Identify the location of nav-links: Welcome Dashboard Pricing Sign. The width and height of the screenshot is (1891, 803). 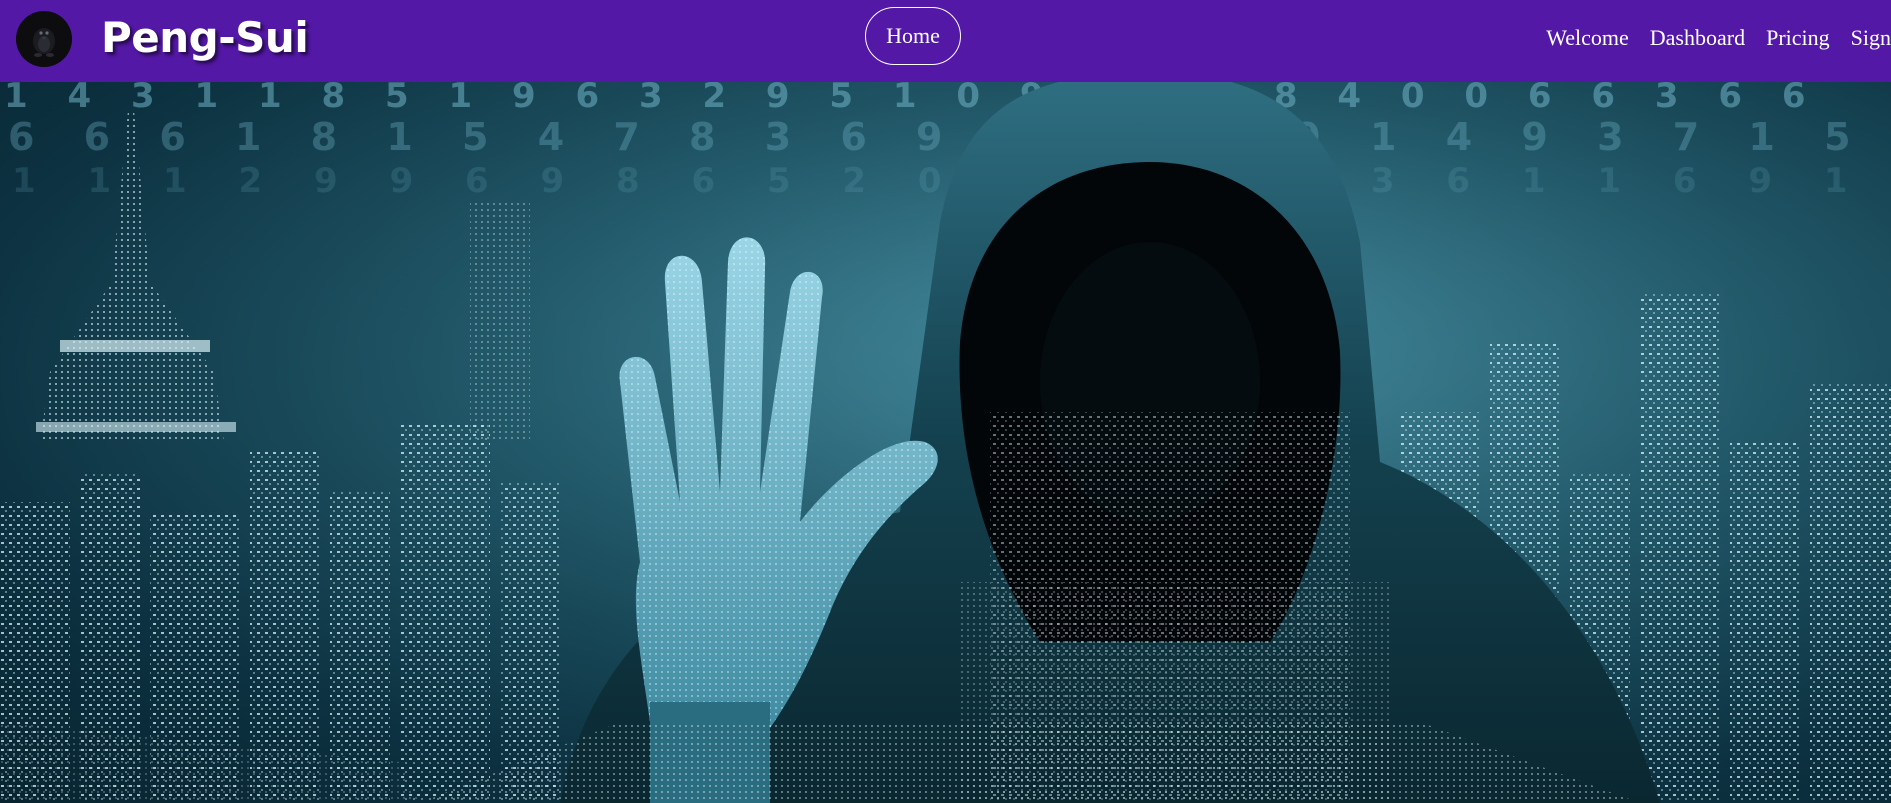
(1718, 37).